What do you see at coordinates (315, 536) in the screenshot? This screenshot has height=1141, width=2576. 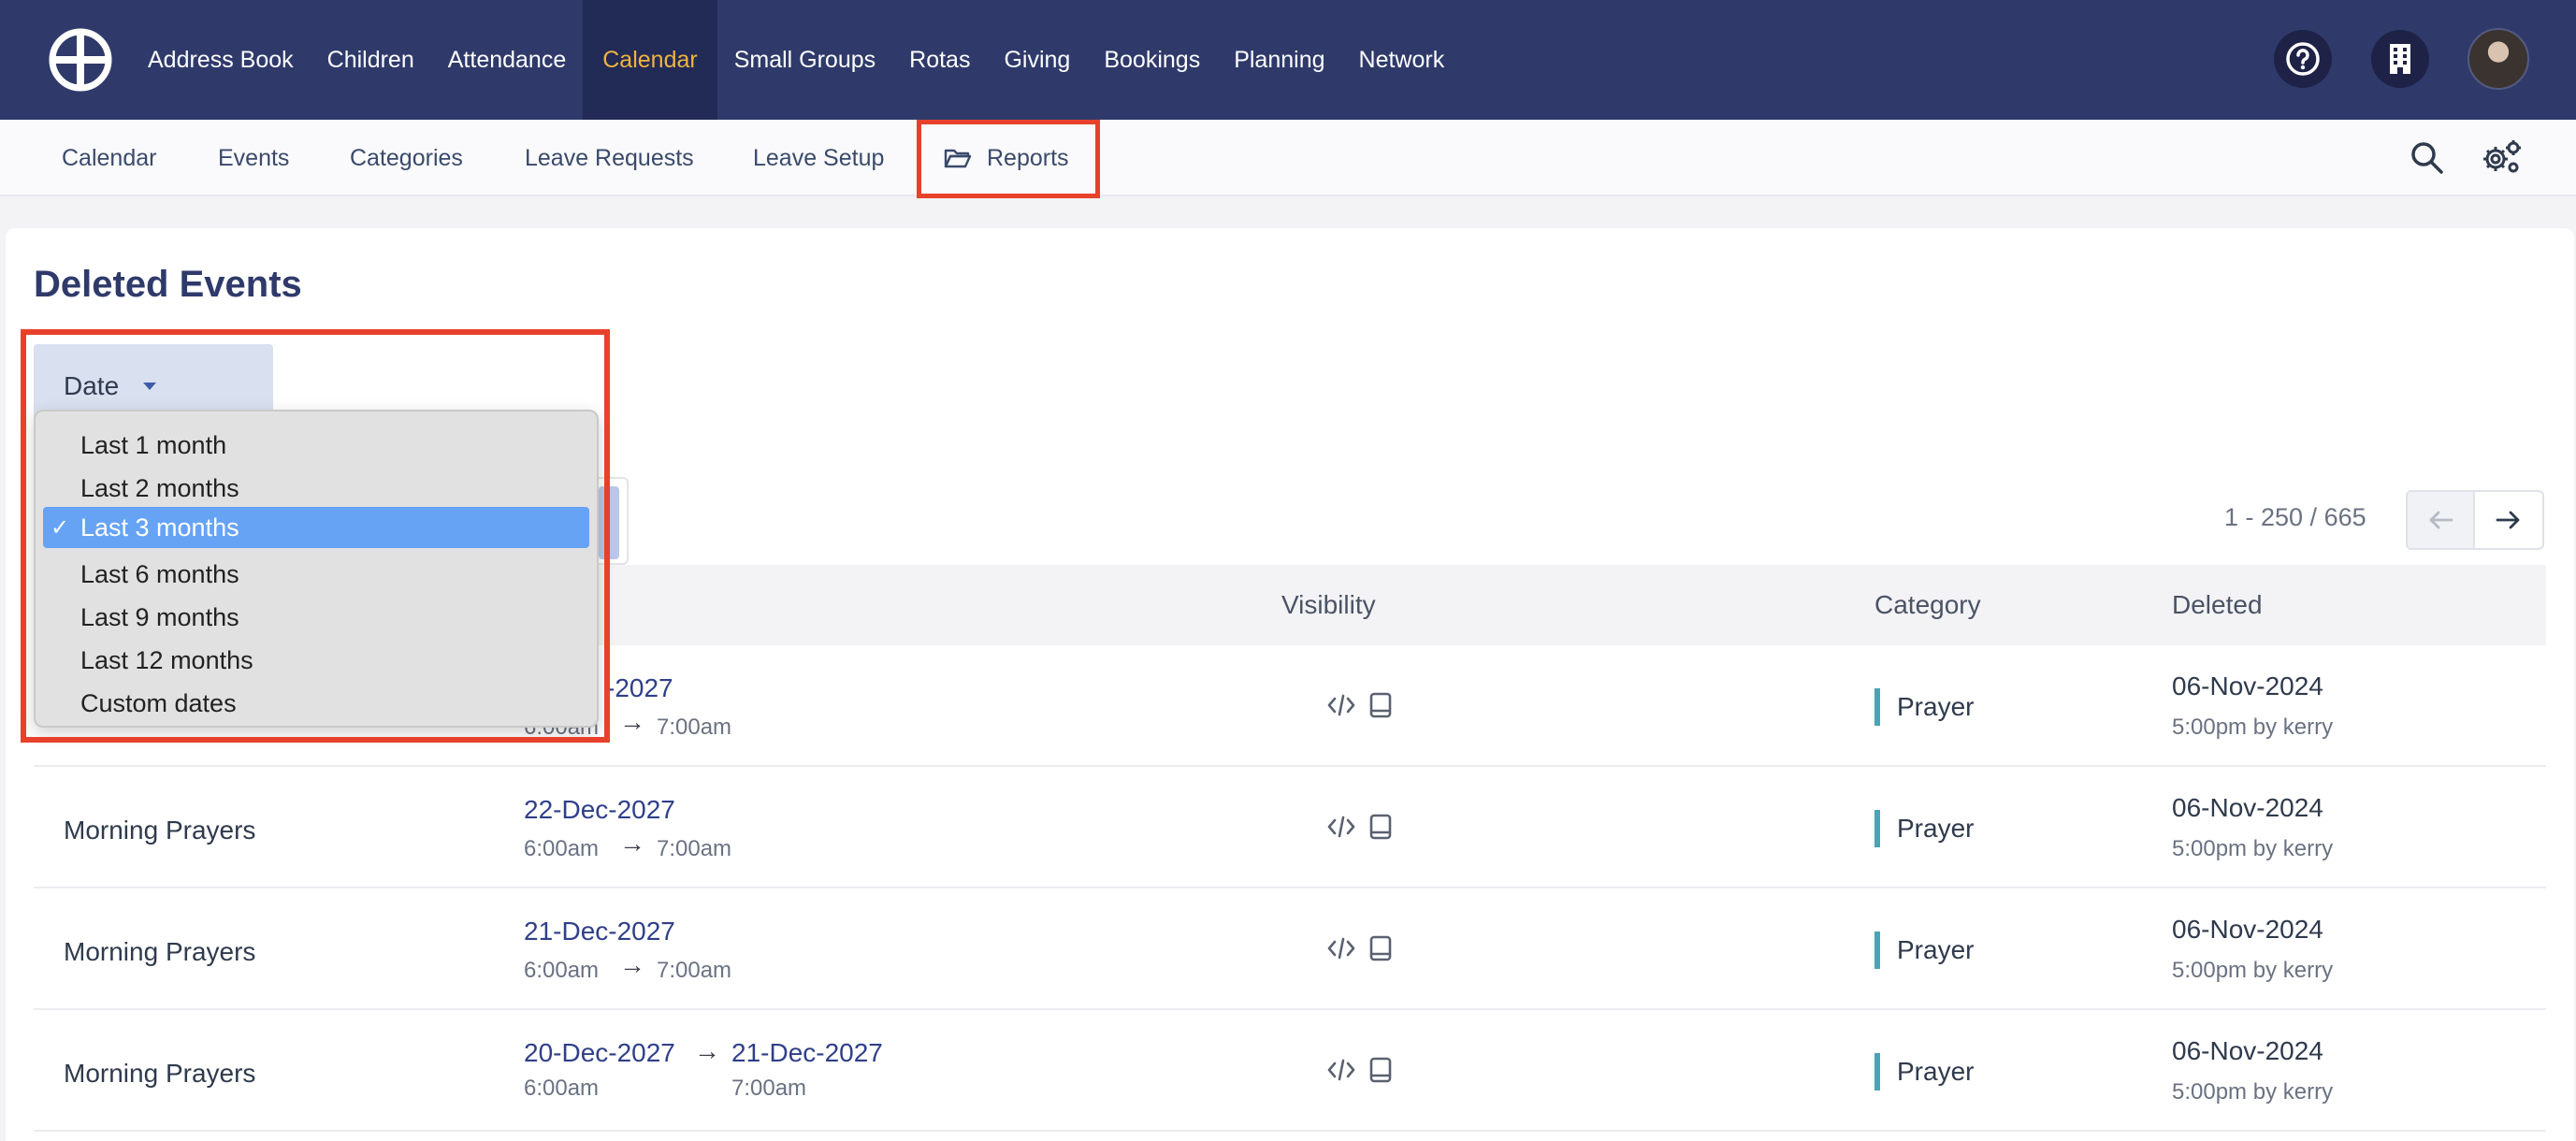 I see `dropdown-highlight-box` at bounding box center [315, 536].